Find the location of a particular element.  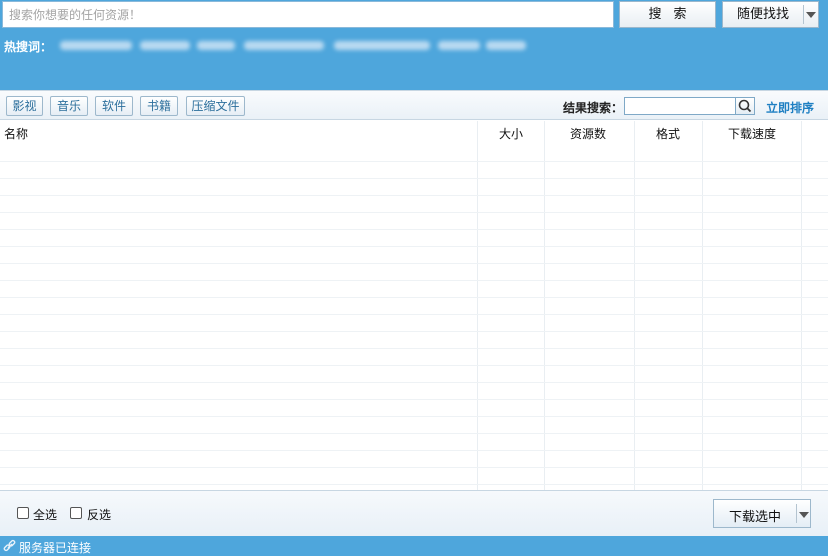

table-header: 名称 大小 资源数 格式 下载速度 is located at coordinates (414, 132).